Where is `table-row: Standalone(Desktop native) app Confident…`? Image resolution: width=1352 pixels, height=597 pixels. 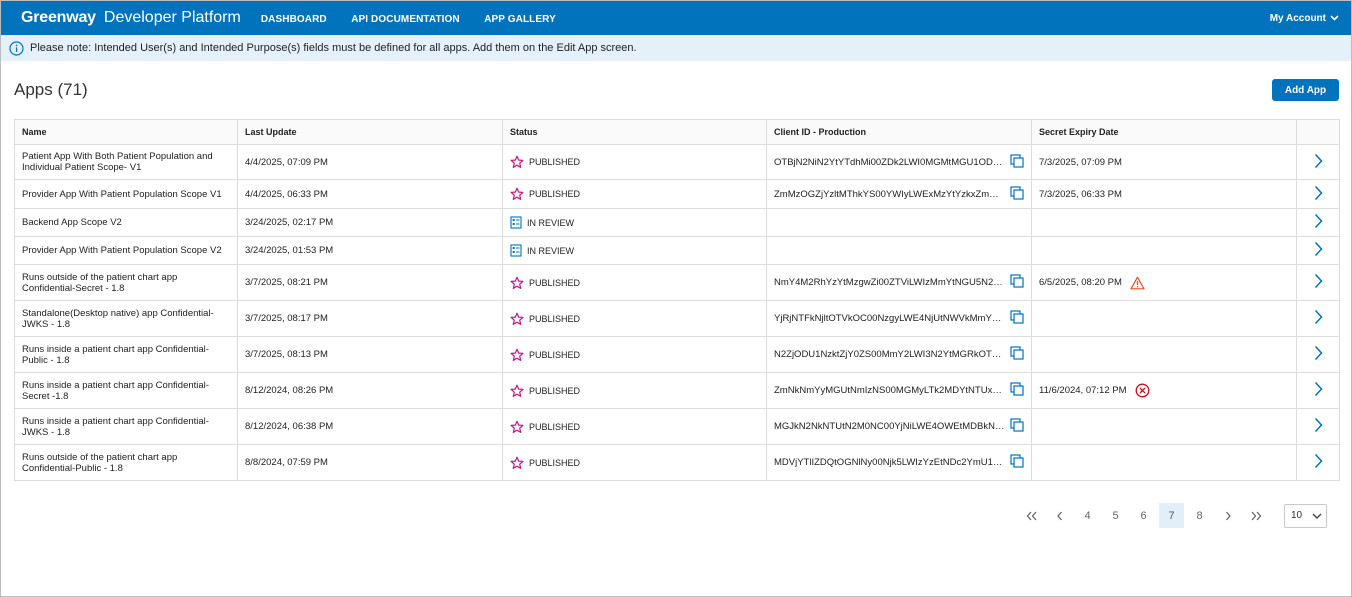 table-row: Standalone(Desktop native) app Confident… is located at coordinates (677, 318).